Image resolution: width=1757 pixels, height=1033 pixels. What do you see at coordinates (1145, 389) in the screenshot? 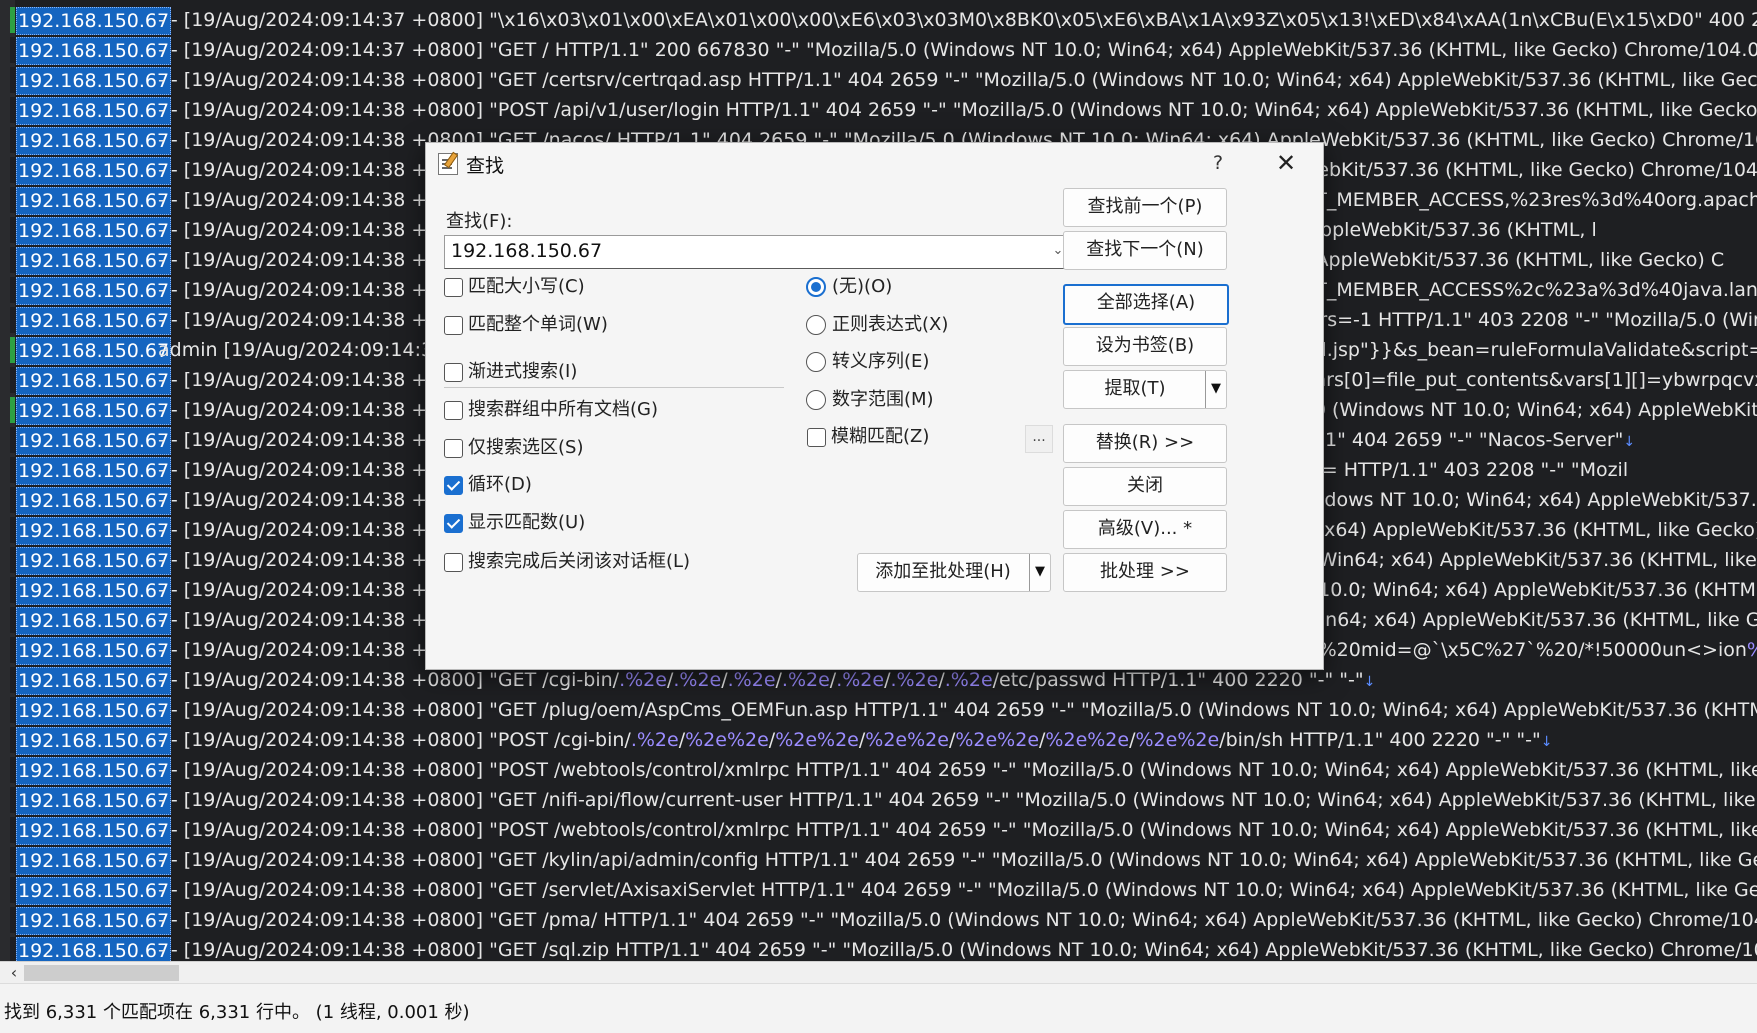
I see `extract-button: 提取(T) ▼` at bounding box center [1145, 389].